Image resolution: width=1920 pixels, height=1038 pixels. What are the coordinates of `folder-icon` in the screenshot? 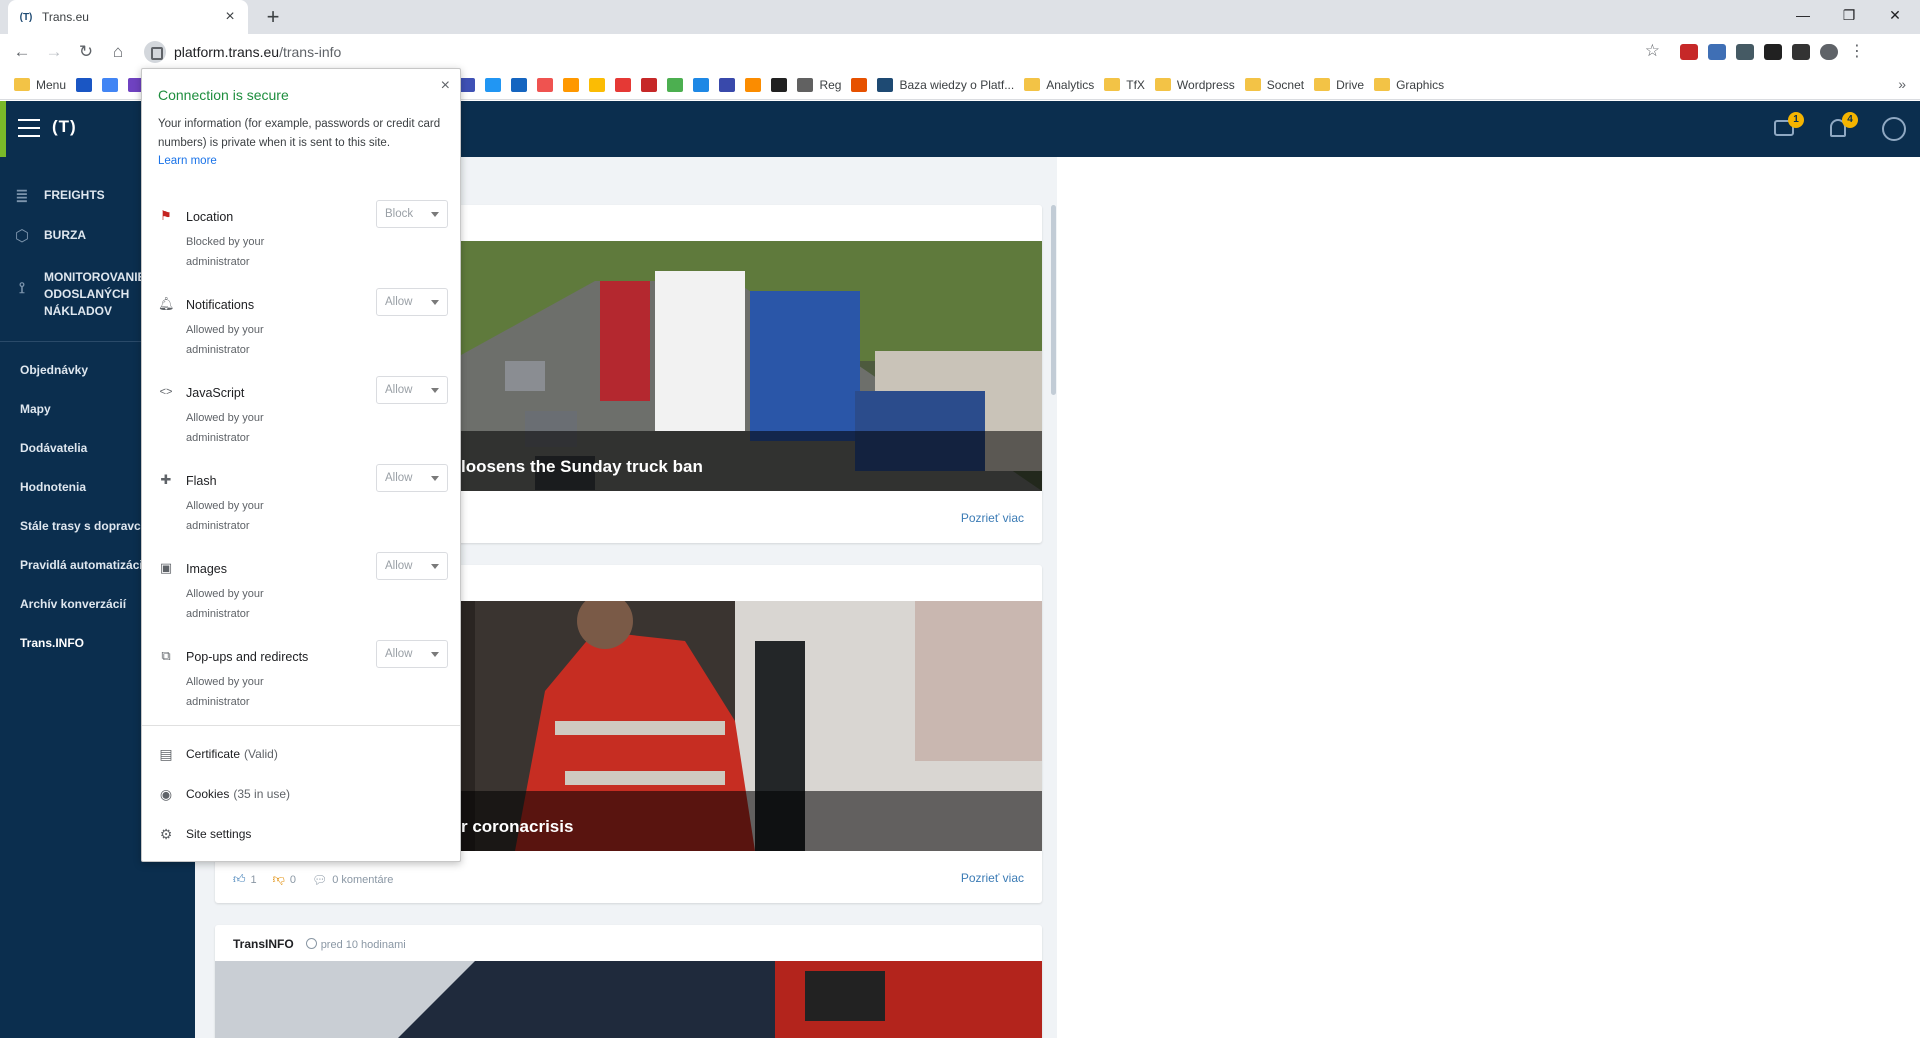 It's located at (1382, 84).